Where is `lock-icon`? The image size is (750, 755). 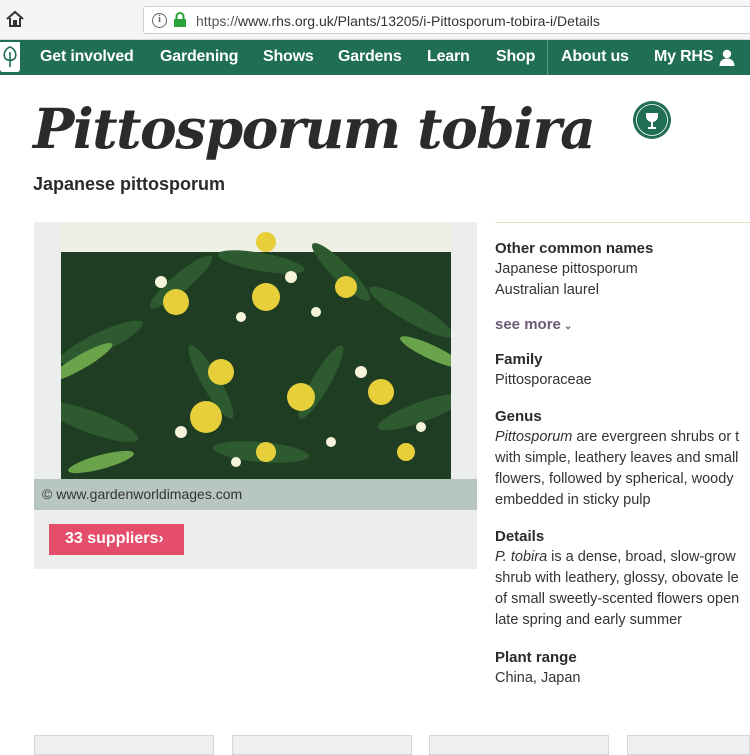
lock-icon is located at coordinates (180, 19).